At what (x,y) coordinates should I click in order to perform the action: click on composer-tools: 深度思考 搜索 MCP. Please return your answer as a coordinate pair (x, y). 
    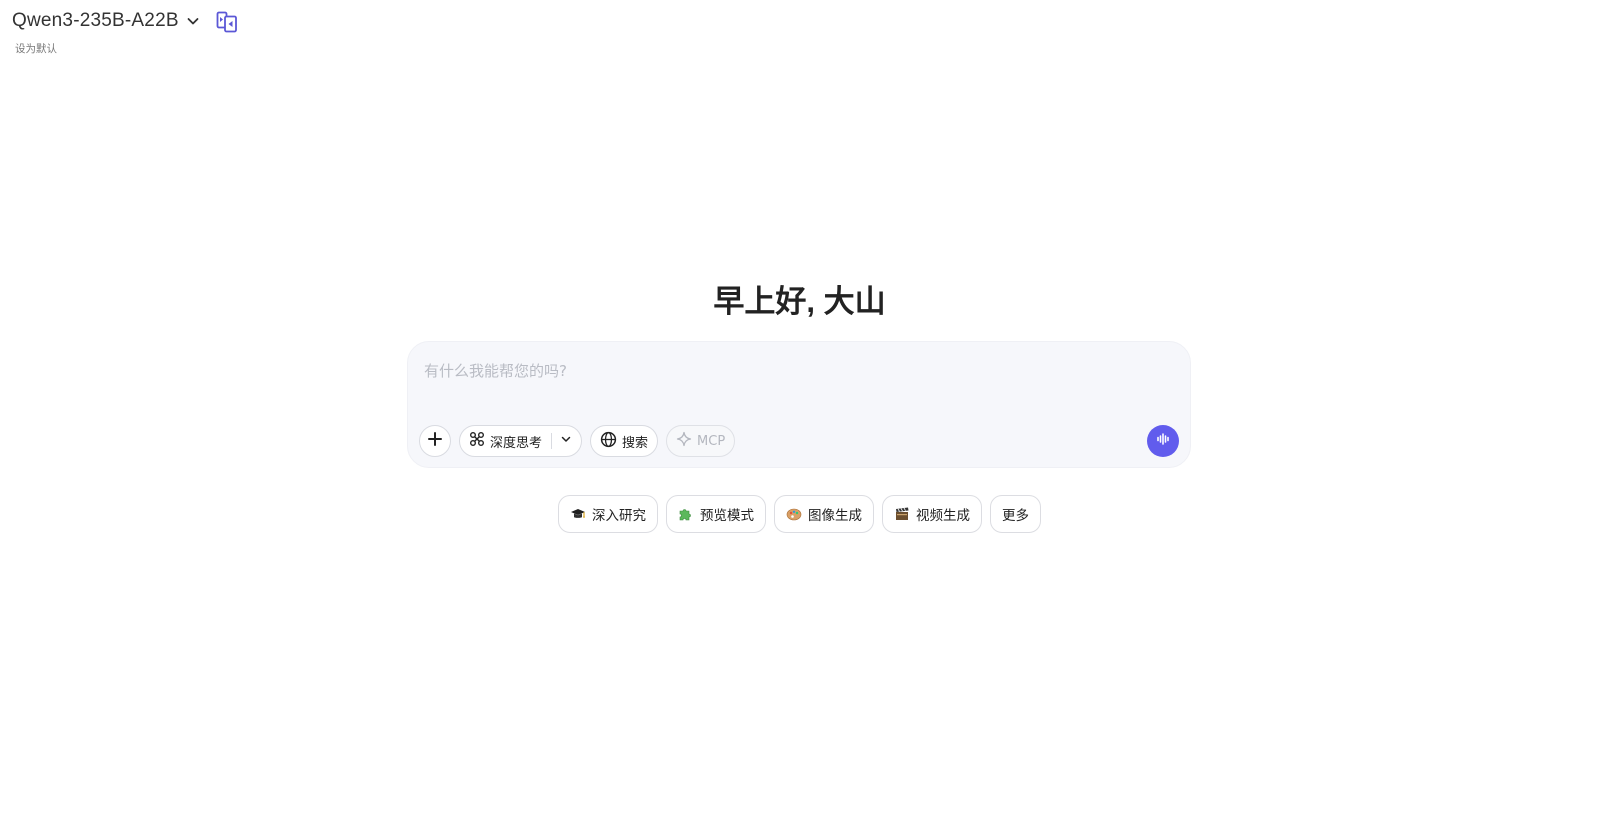
    Looking at the image, I should click on (577, 441).